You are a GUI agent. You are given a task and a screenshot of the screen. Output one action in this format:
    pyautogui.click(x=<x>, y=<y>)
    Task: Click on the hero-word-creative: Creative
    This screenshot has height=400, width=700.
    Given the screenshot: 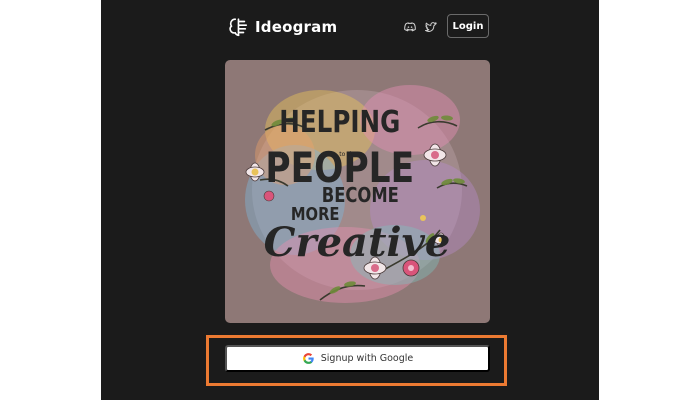 What is the action you would take?
    pyautogui.click(x=357, y=242)
    